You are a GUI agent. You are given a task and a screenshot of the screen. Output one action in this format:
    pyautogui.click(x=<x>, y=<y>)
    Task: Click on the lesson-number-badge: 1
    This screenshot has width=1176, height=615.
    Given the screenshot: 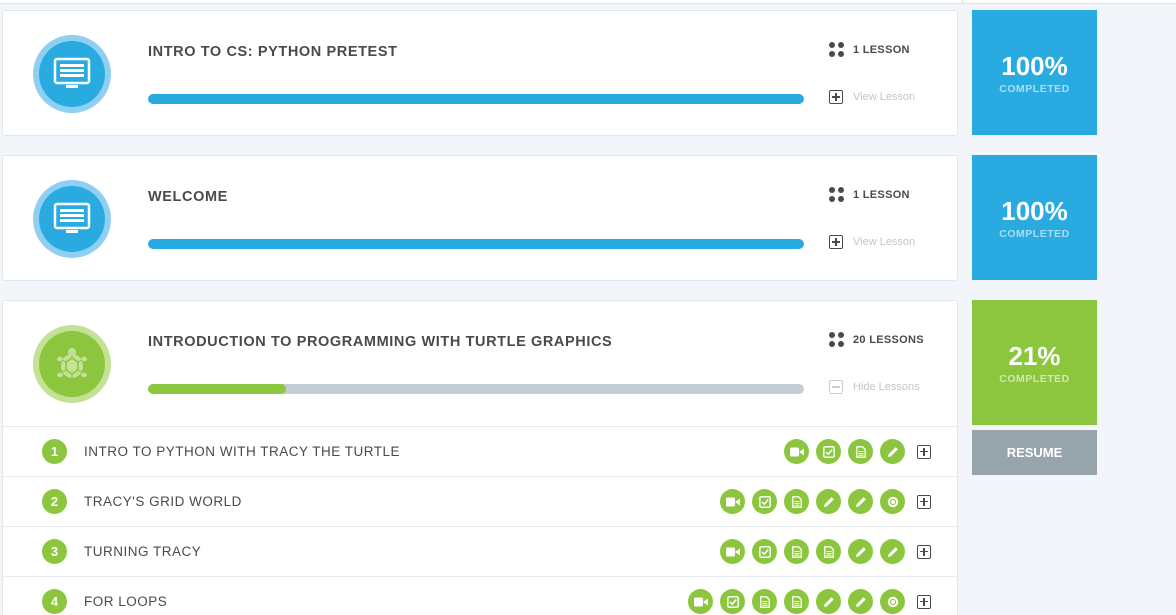 What is the action you would take?
    pyautogui.click(x=54, y=451)
    